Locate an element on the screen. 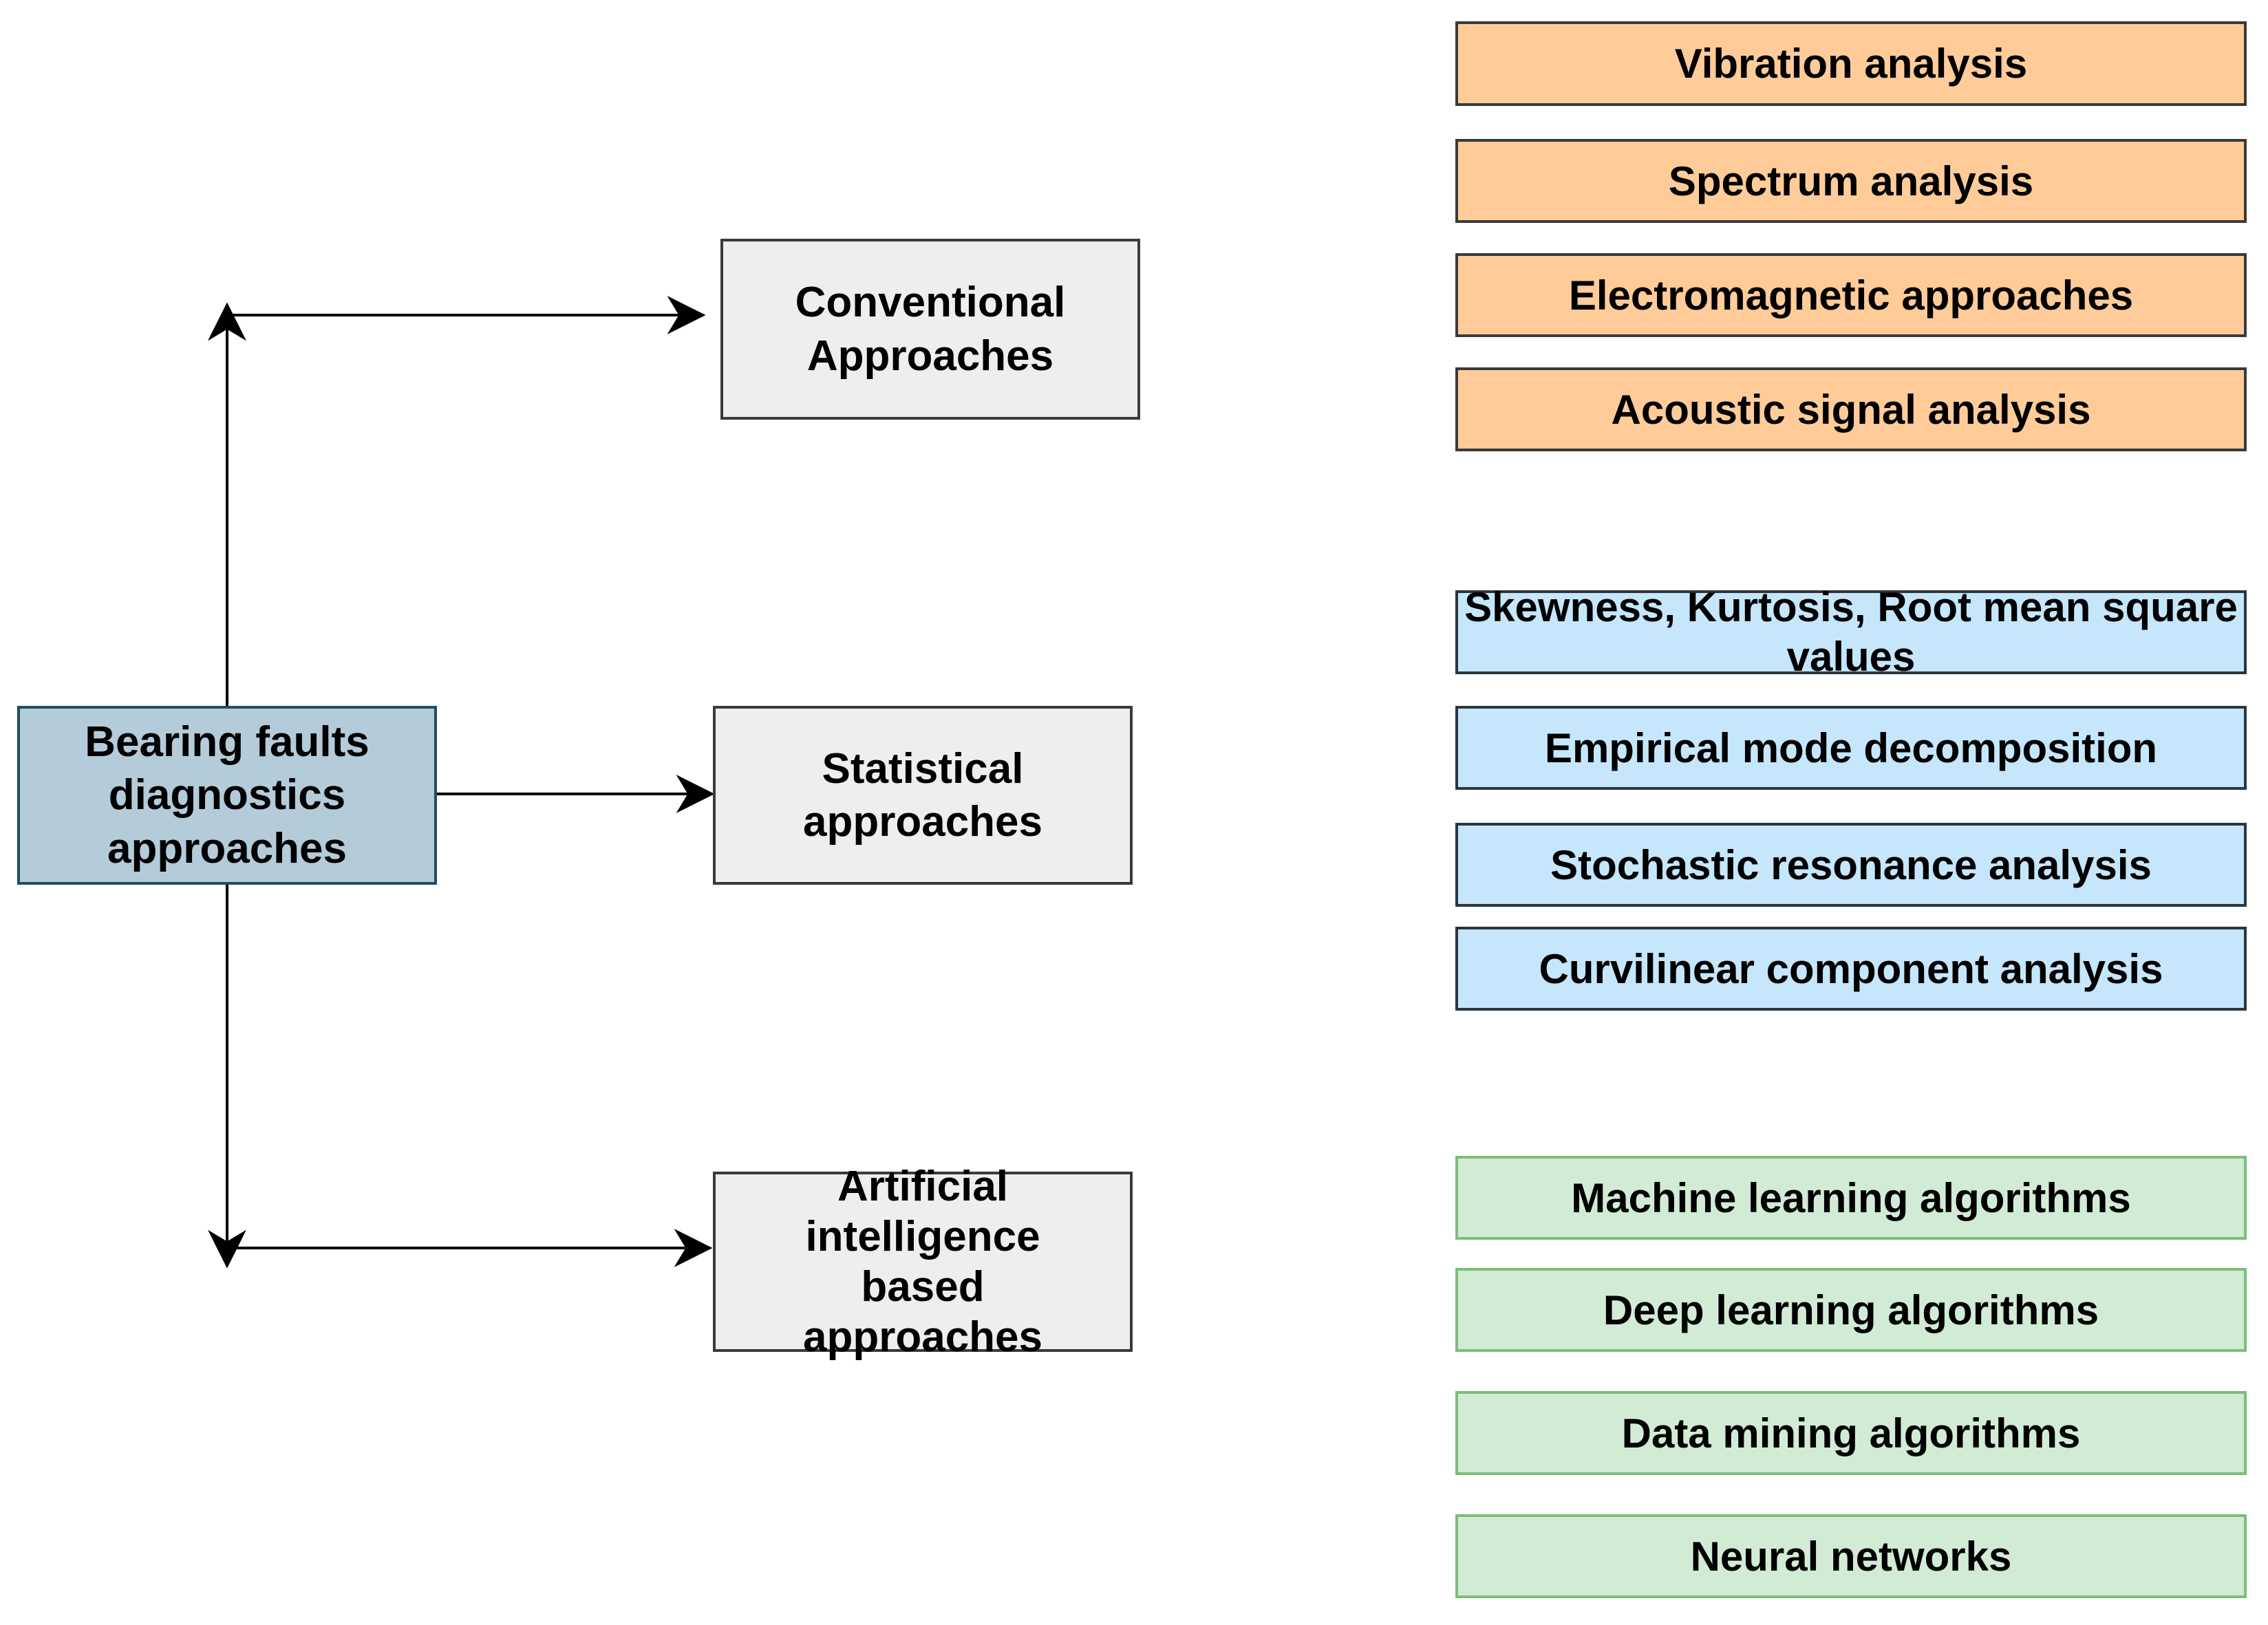 Image resolution: width=2268 pixels, height=1625 pixels. root-node: Bearing faults diagnostics approaches is located at coordinates (227, 795).